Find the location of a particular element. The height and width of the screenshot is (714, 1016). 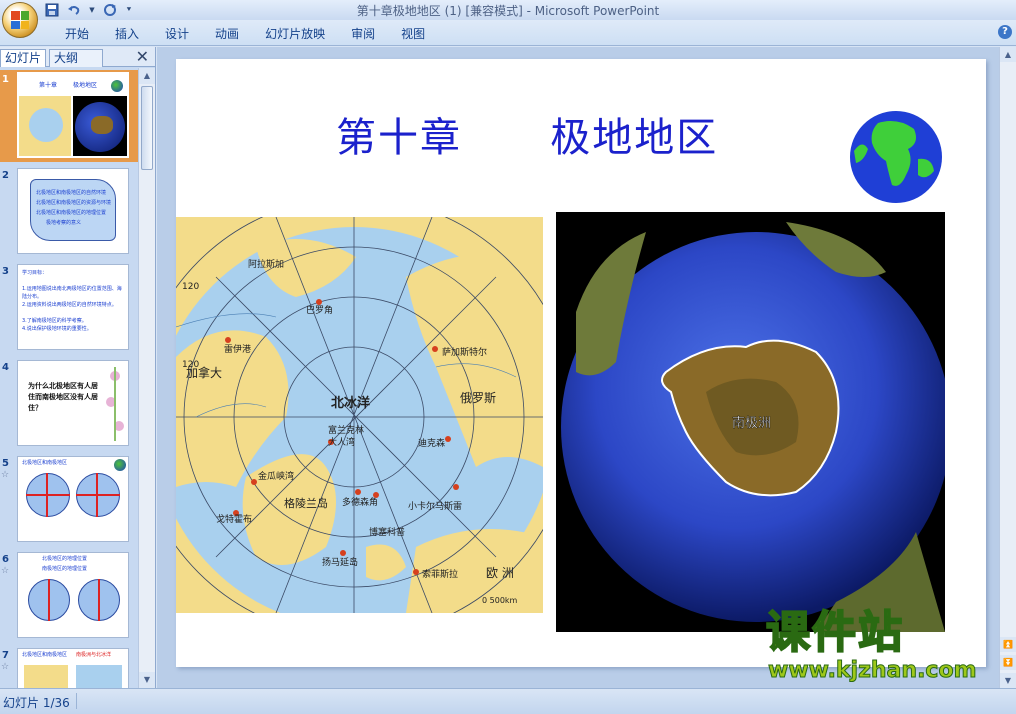

scrollbar-thumb is located at coordinates (147, 128).